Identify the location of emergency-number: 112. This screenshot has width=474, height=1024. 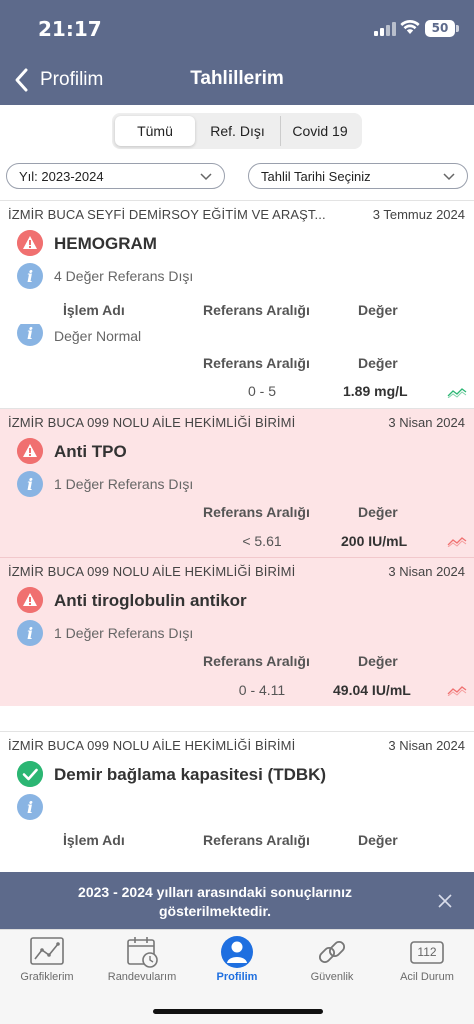
(427, 952).